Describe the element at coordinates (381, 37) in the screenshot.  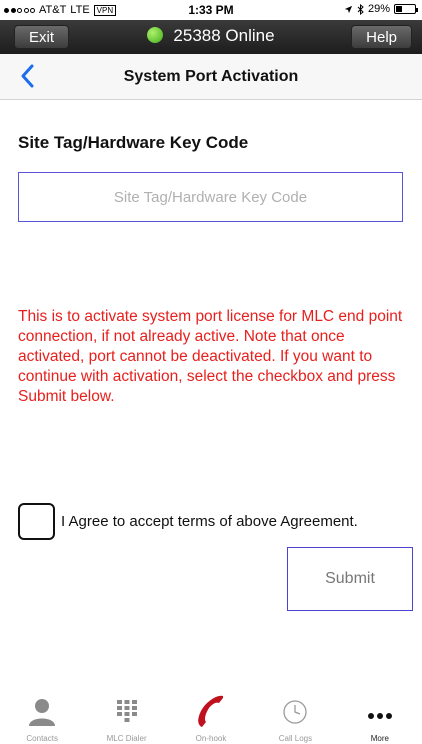
I see `help-button: Help` at that location.